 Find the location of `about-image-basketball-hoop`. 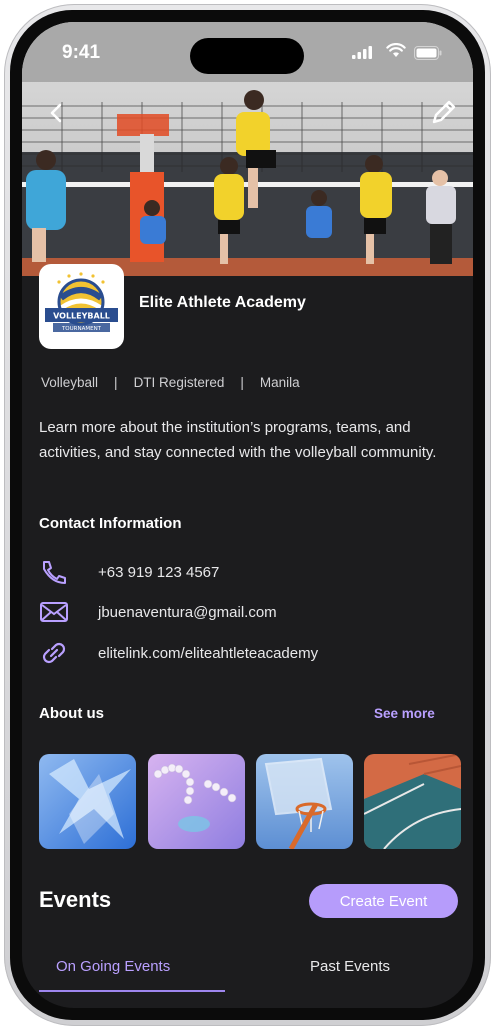

about-image-basketball-hoop is located at coordinates (304, 801).